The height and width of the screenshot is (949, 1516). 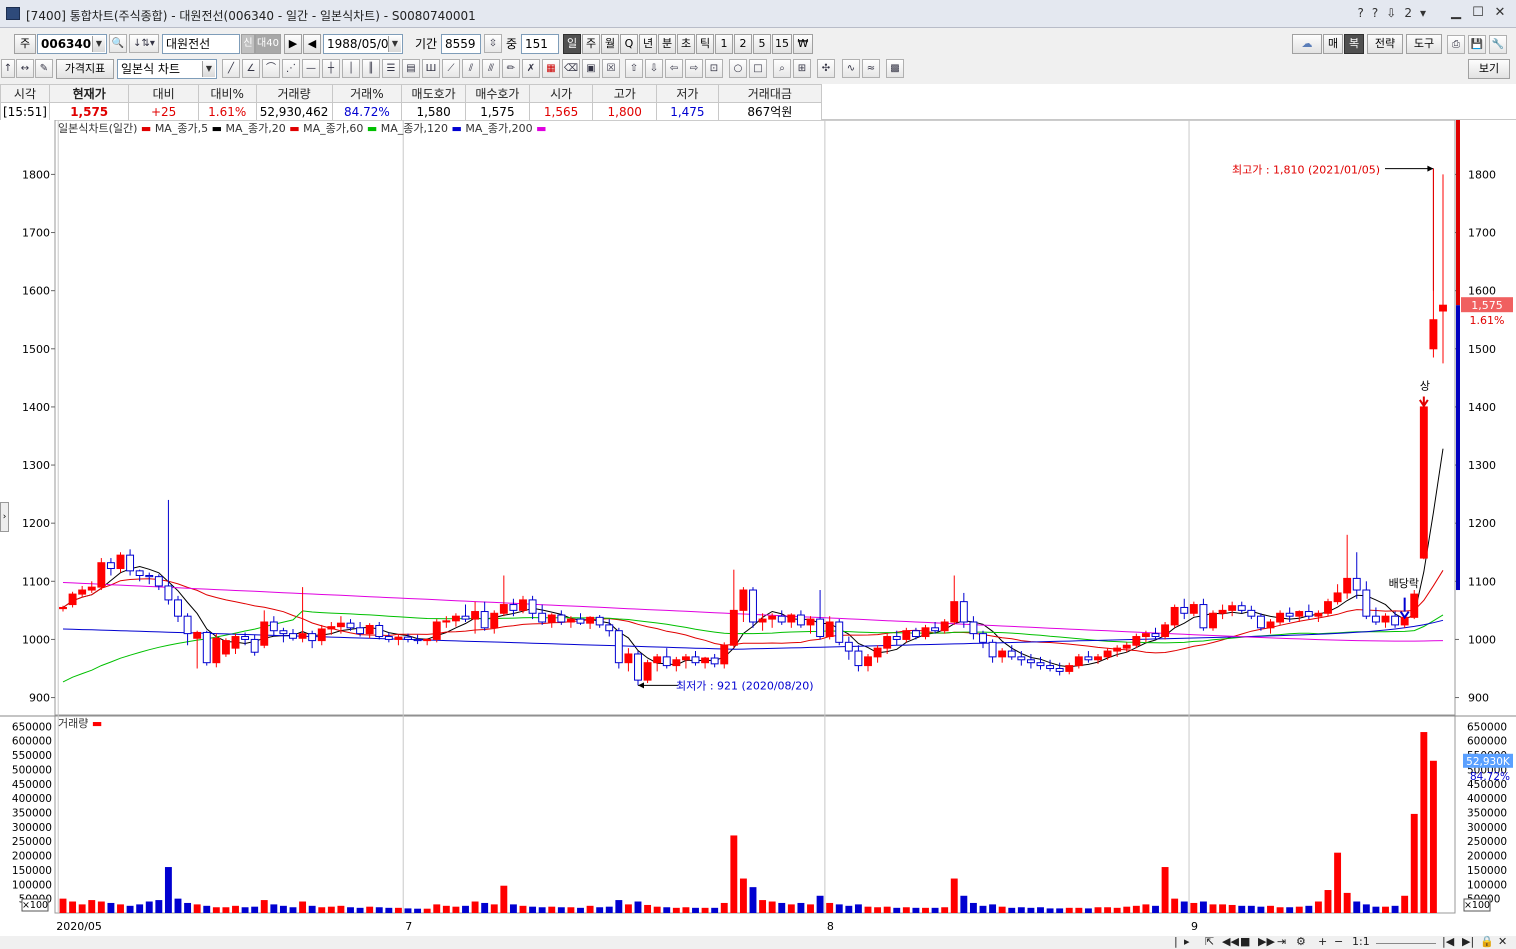 I want to click on market-button: 주, so click(x=25, y=44).